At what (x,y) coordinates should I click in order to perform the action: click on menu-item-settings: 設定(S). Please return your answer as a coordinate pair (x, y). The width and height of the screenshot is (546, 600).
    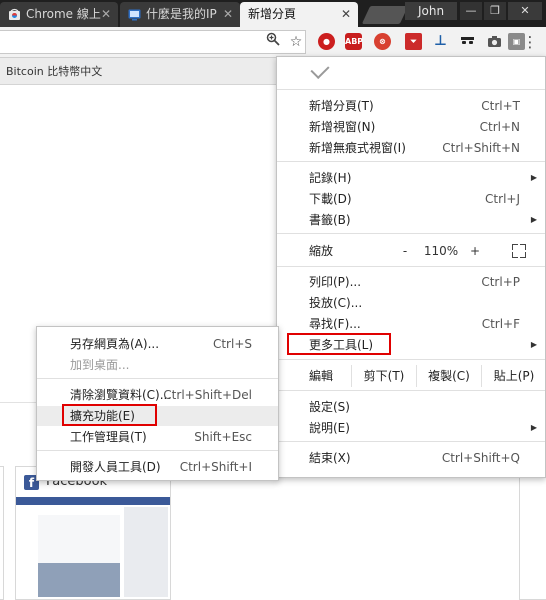
    Looking at the image, I should click on (411, 407).